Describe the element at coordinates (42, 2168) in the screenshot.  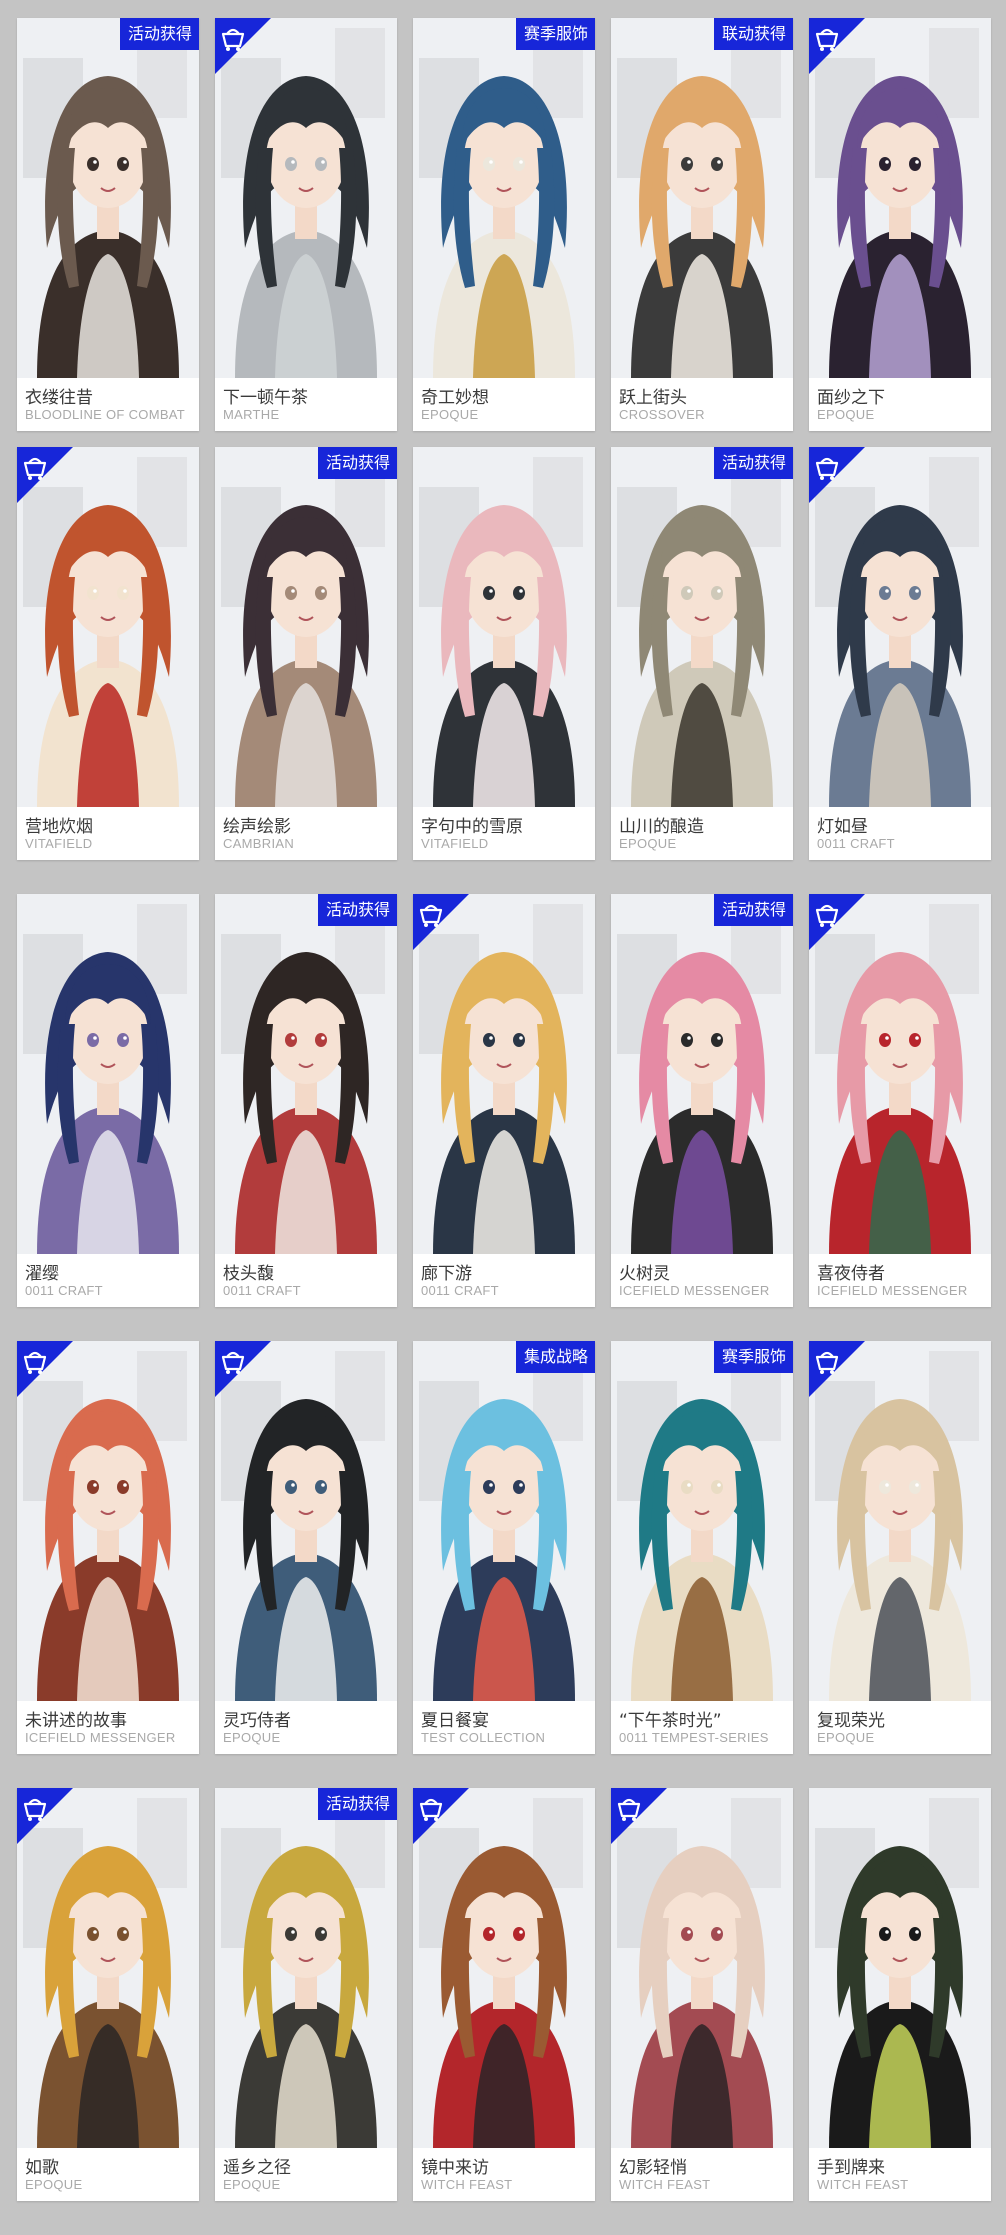
I see `skin-name: 如歌` at that location.